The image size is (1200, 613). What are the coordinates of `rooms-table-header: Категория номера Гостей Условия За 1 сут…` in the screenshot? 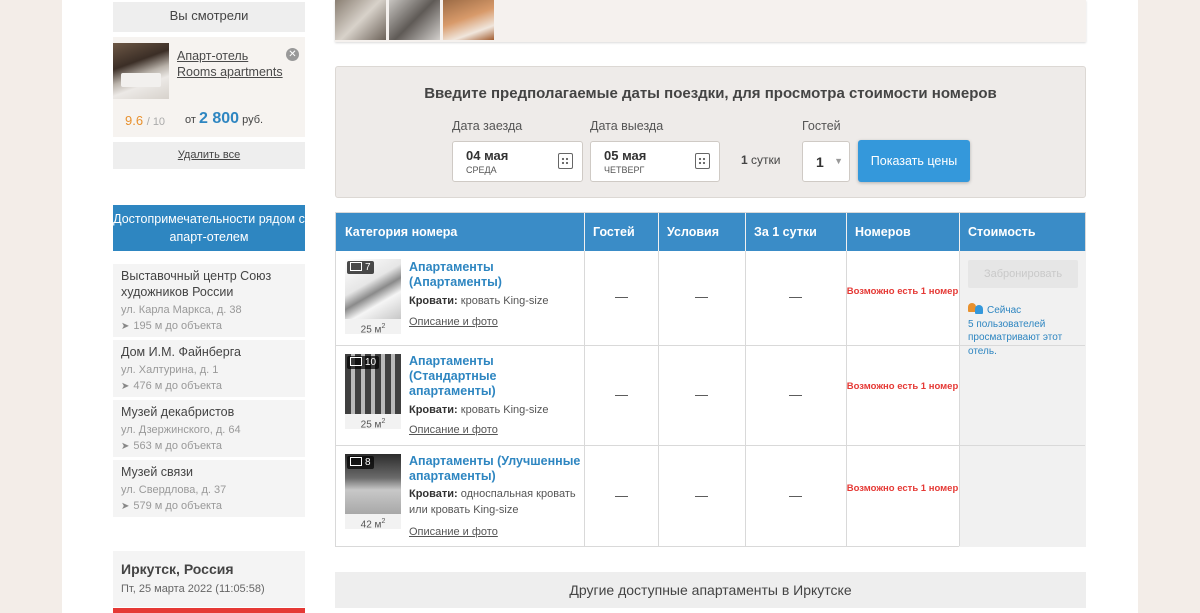 It's located at (710, 232).